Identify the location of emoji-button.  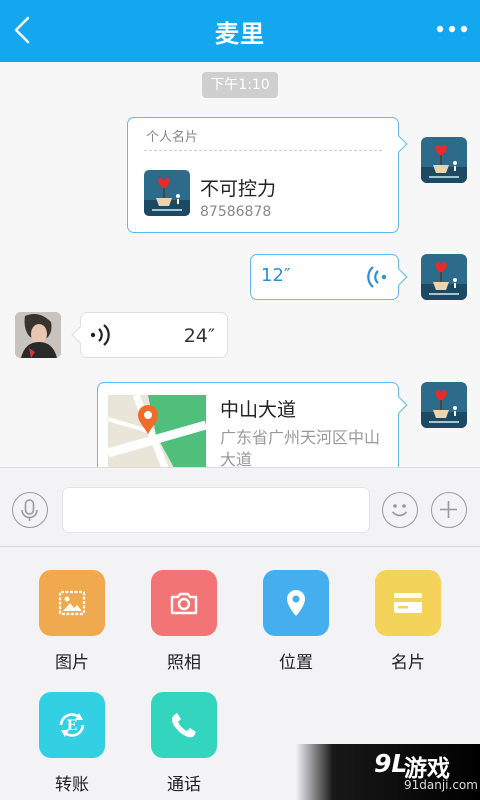
(400, 510).